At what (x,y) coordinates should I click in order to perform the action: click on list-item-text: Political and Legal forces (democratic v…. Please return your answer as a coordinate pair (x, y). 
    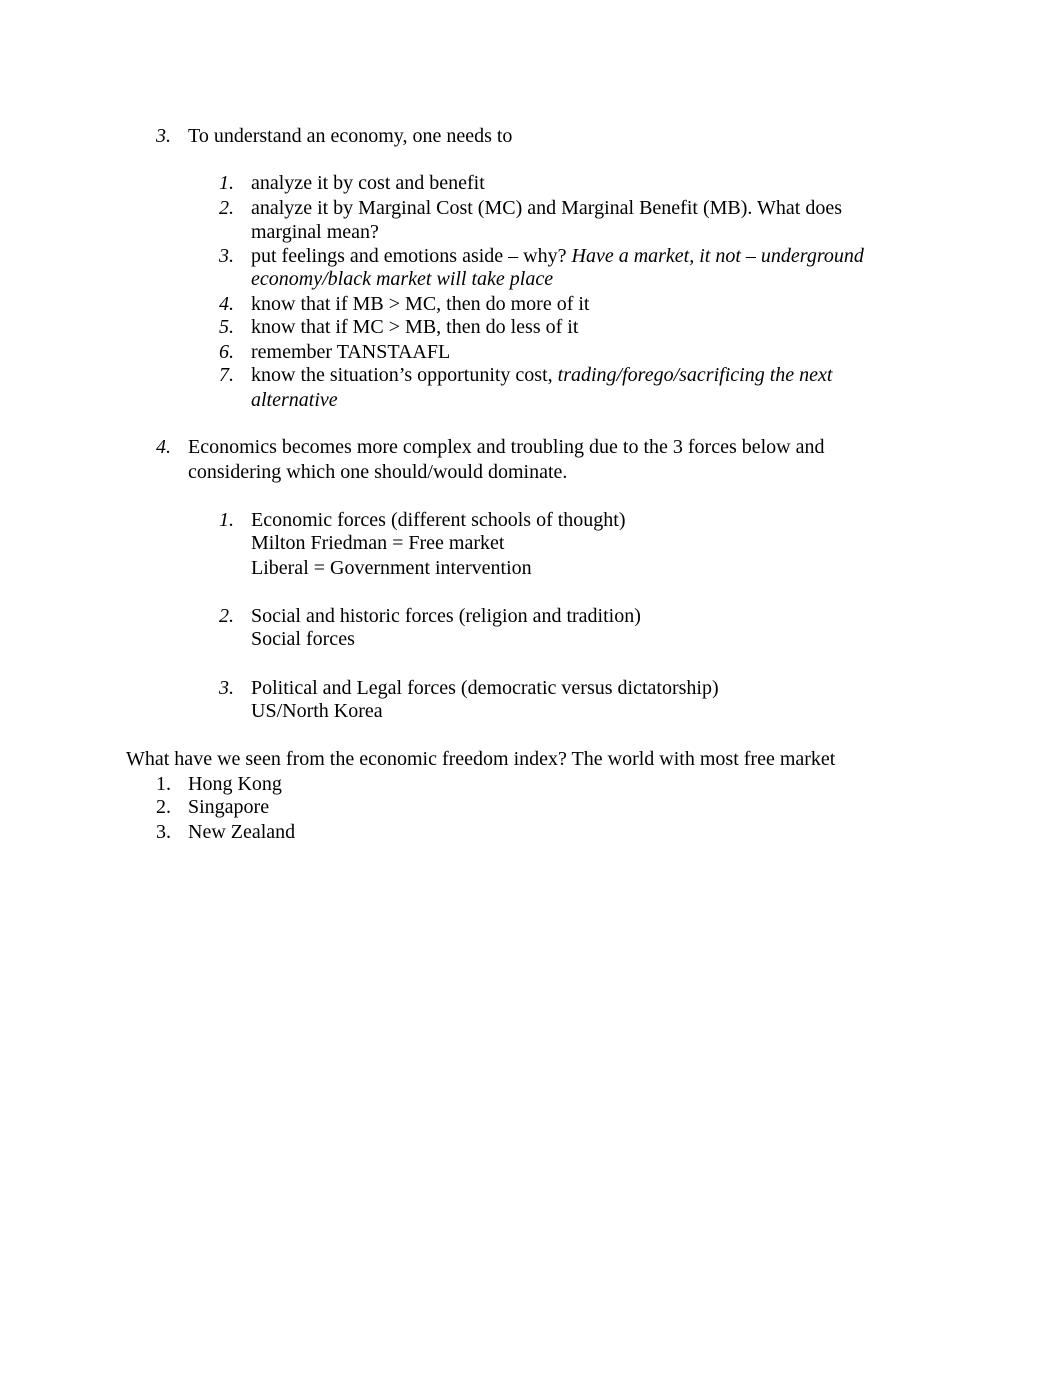
    Looking at the image, I should click on (485, 688).